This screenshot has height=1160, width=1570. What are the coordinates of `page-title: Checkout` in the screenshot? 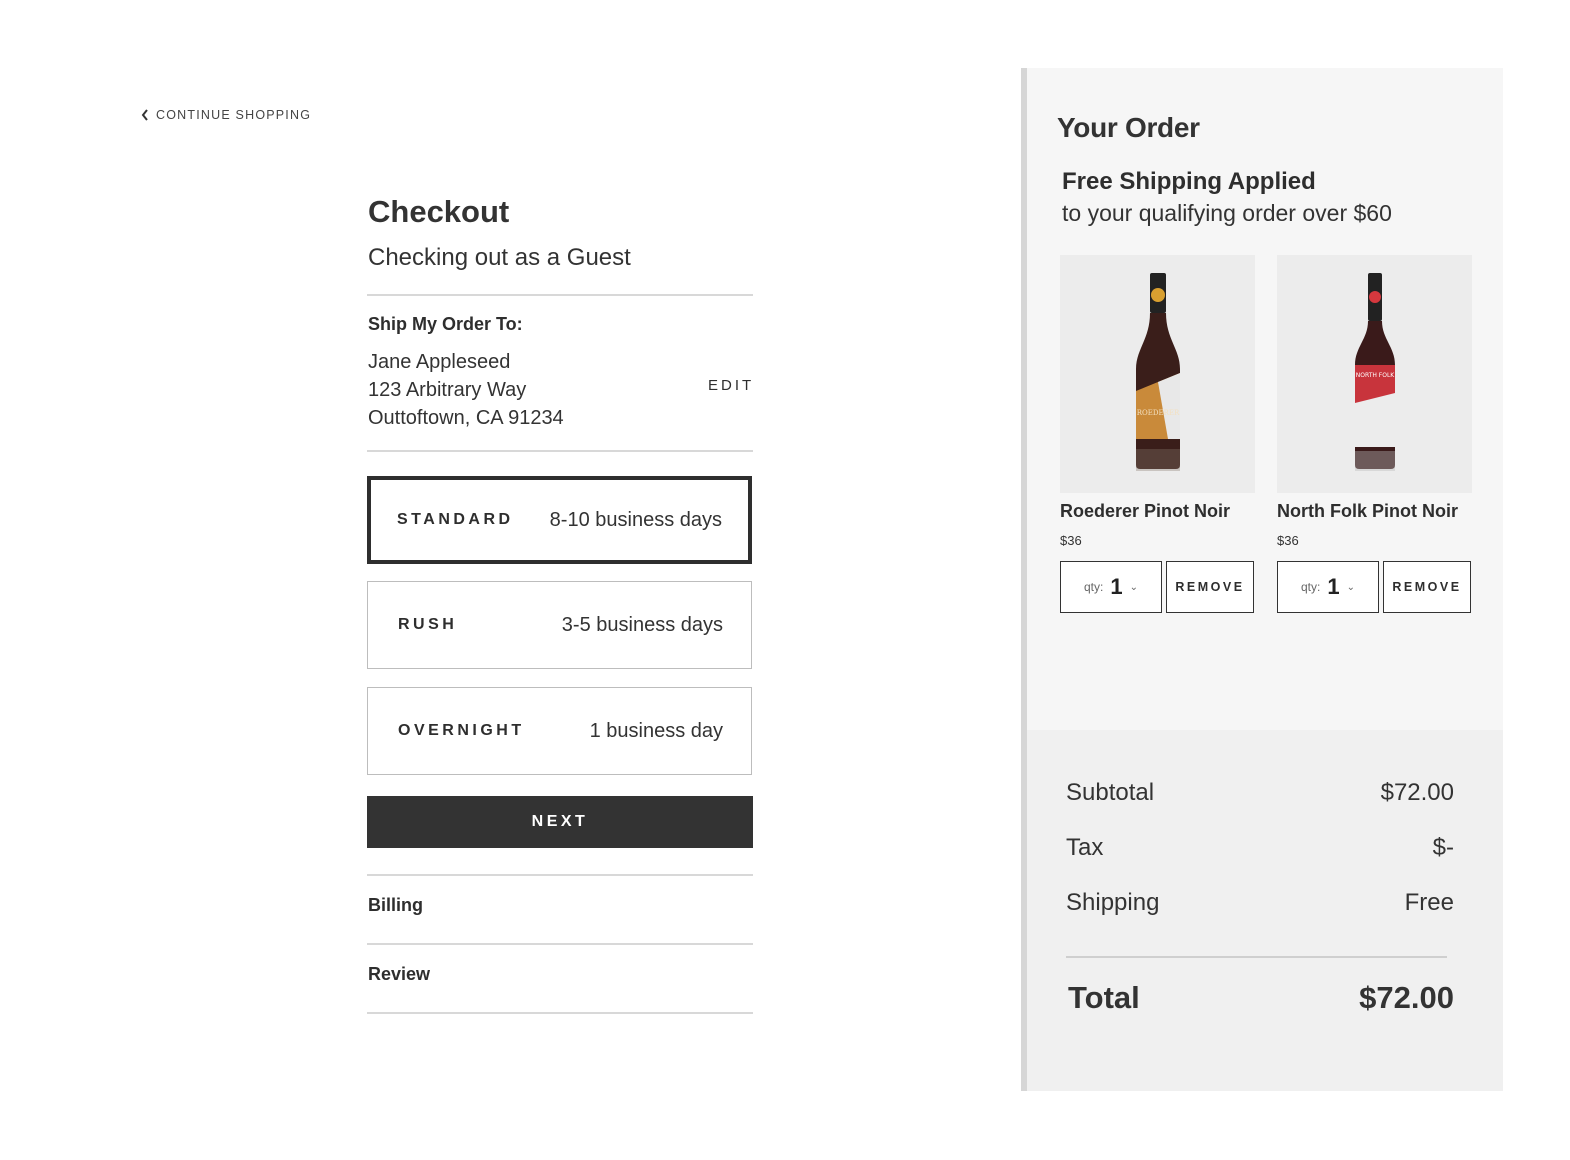 It's located at (439, 211).